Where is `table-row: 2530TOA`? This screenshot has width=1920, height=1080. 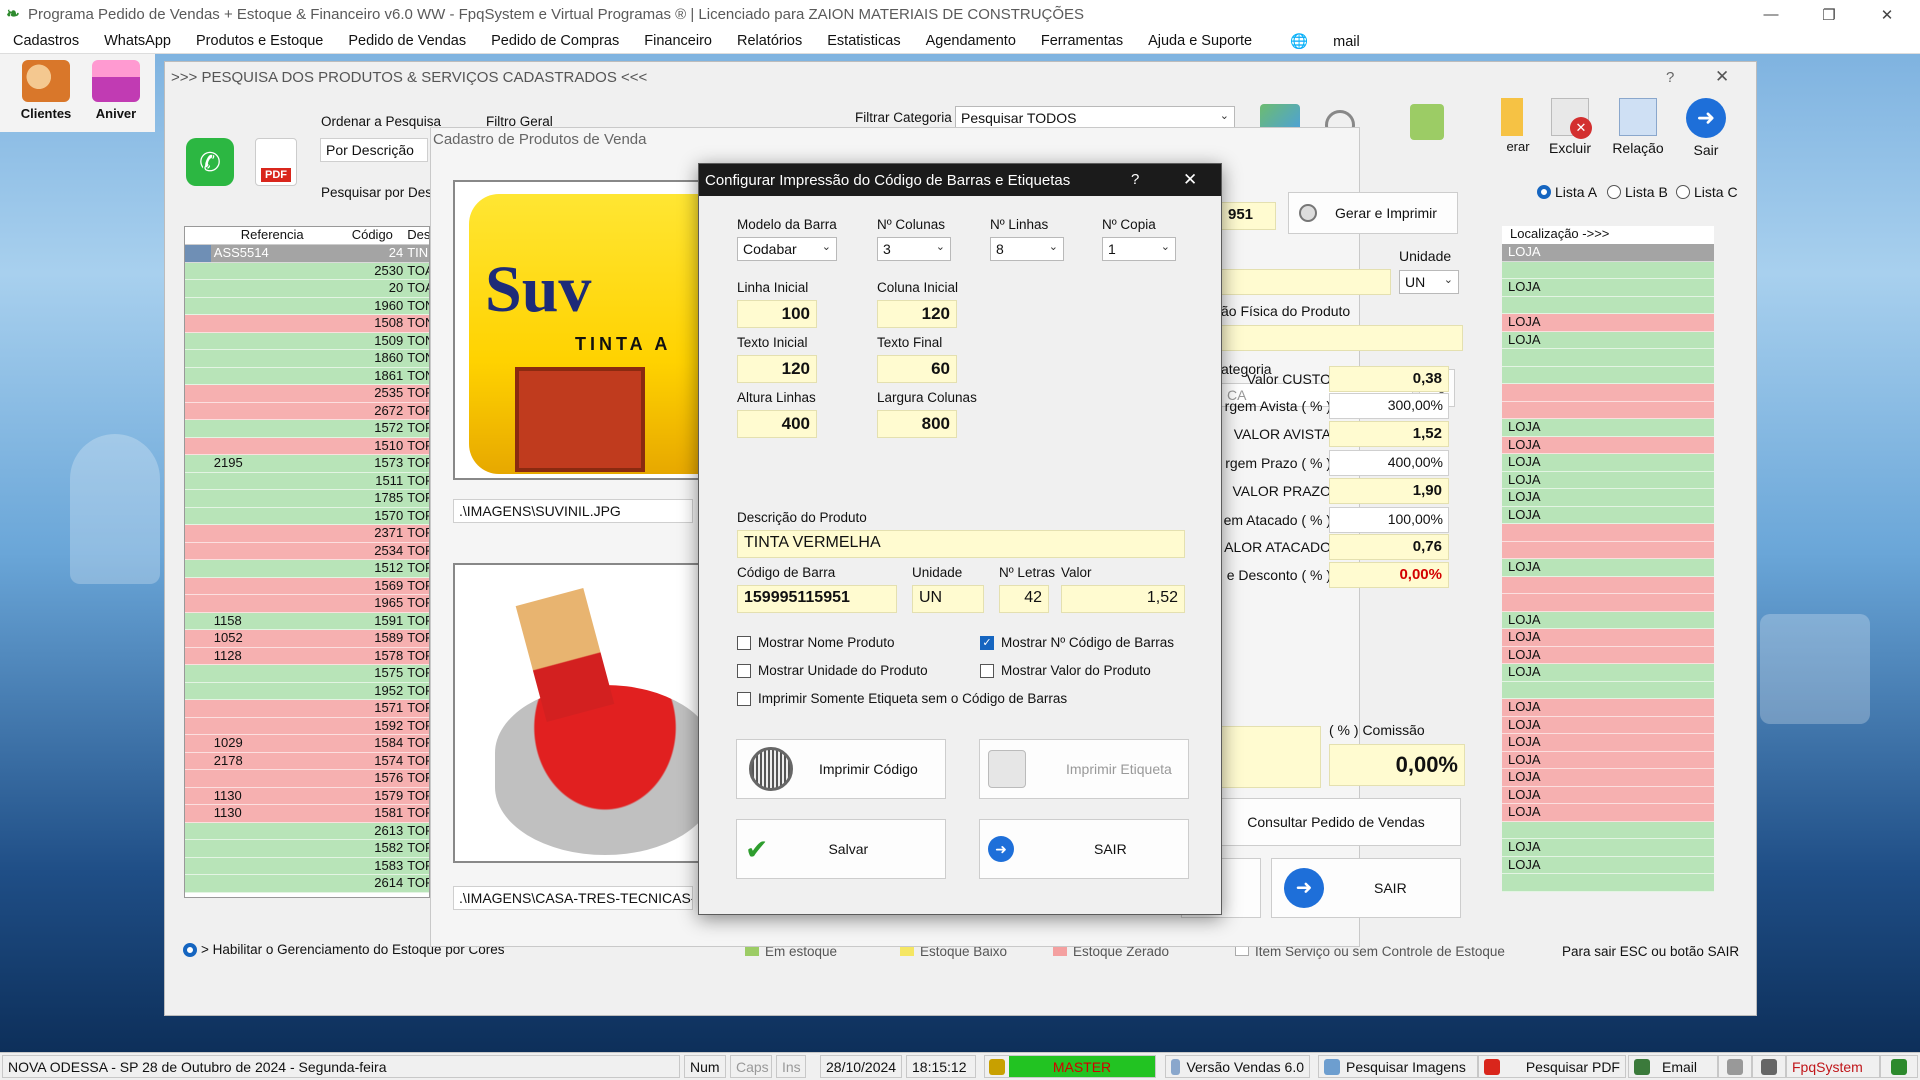 table-row: 2530TOA is located at coordinates (307, 271).